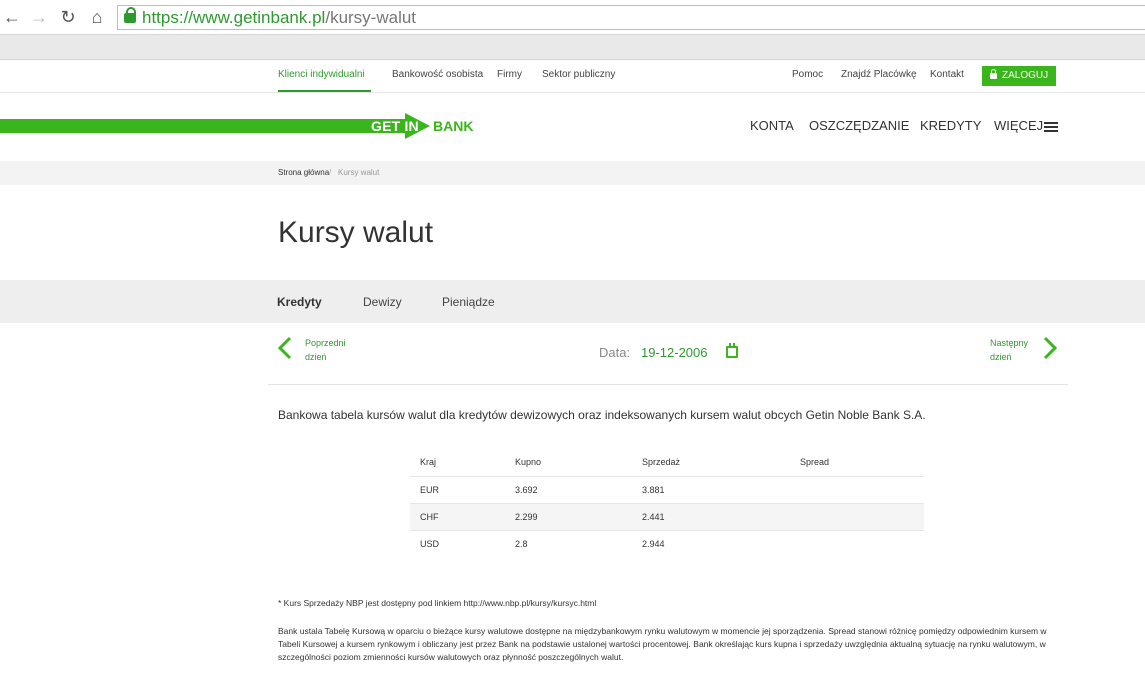 This screenshot has height=695, width=1145. I want to click on previous-day-label-1: Poprzedni, so click(325, 343).